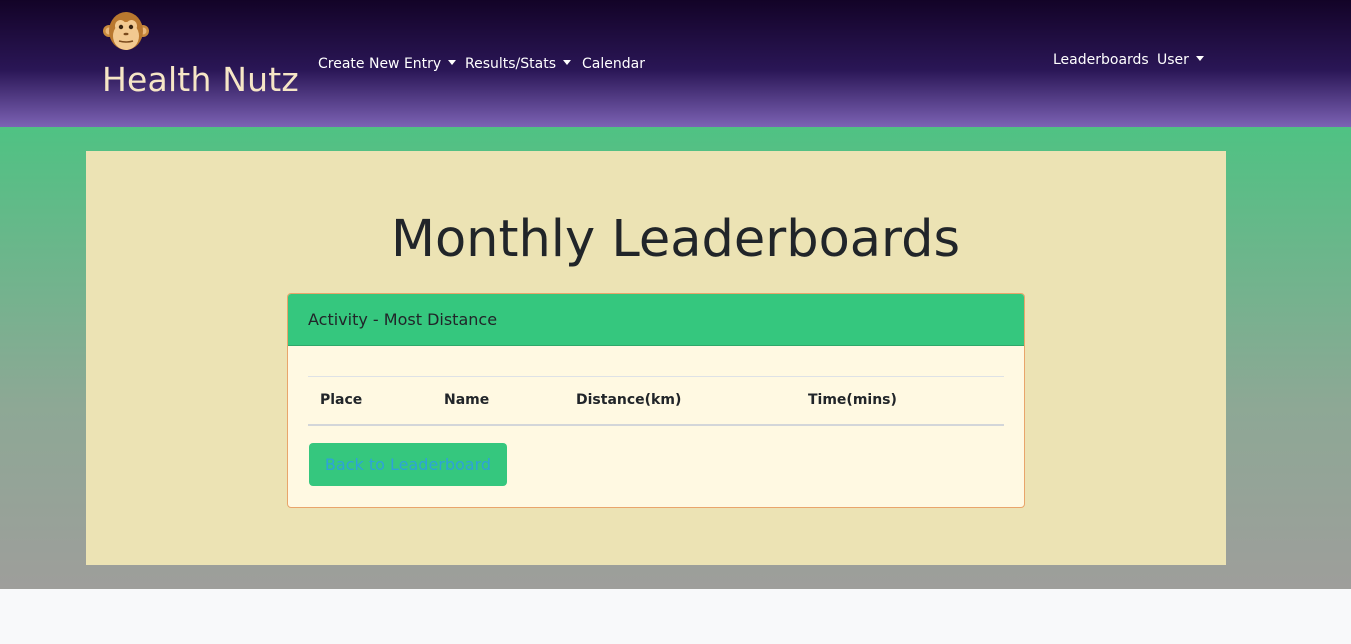 The width and height of the screenshot is (1351, 644). Describe the element at coordinates (629, 400) in the screenshot. I see `table-header-distance: Distance(km)` at that location.